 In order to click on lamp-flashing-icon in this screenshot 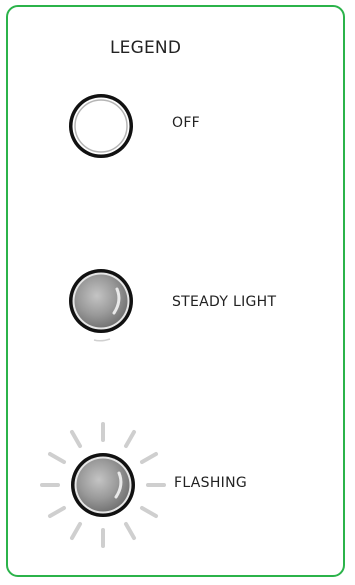, I will do `click(103, 485)`.